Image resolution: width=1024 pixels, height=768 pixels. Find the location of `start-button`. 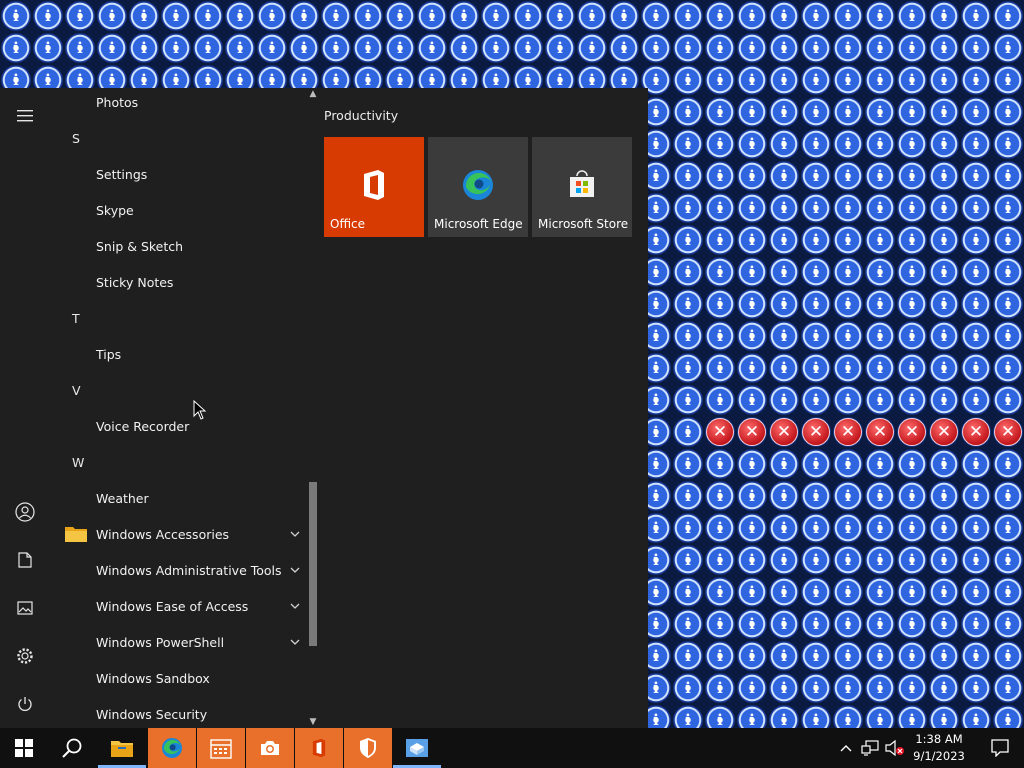

start-button is located at coordinates (24, 748).